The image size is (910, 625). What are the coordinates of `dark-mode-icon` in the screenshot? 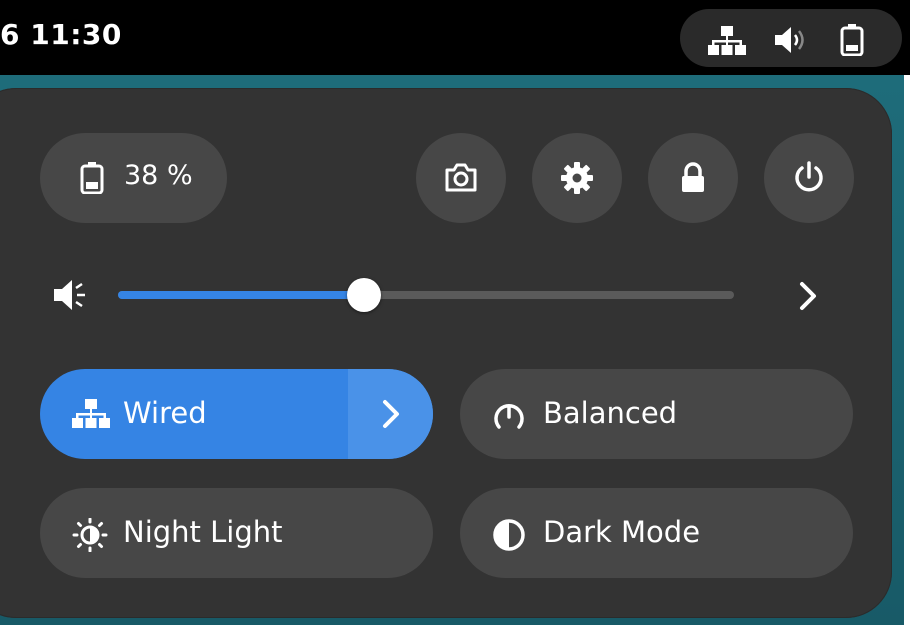 It's located at (509, 537).